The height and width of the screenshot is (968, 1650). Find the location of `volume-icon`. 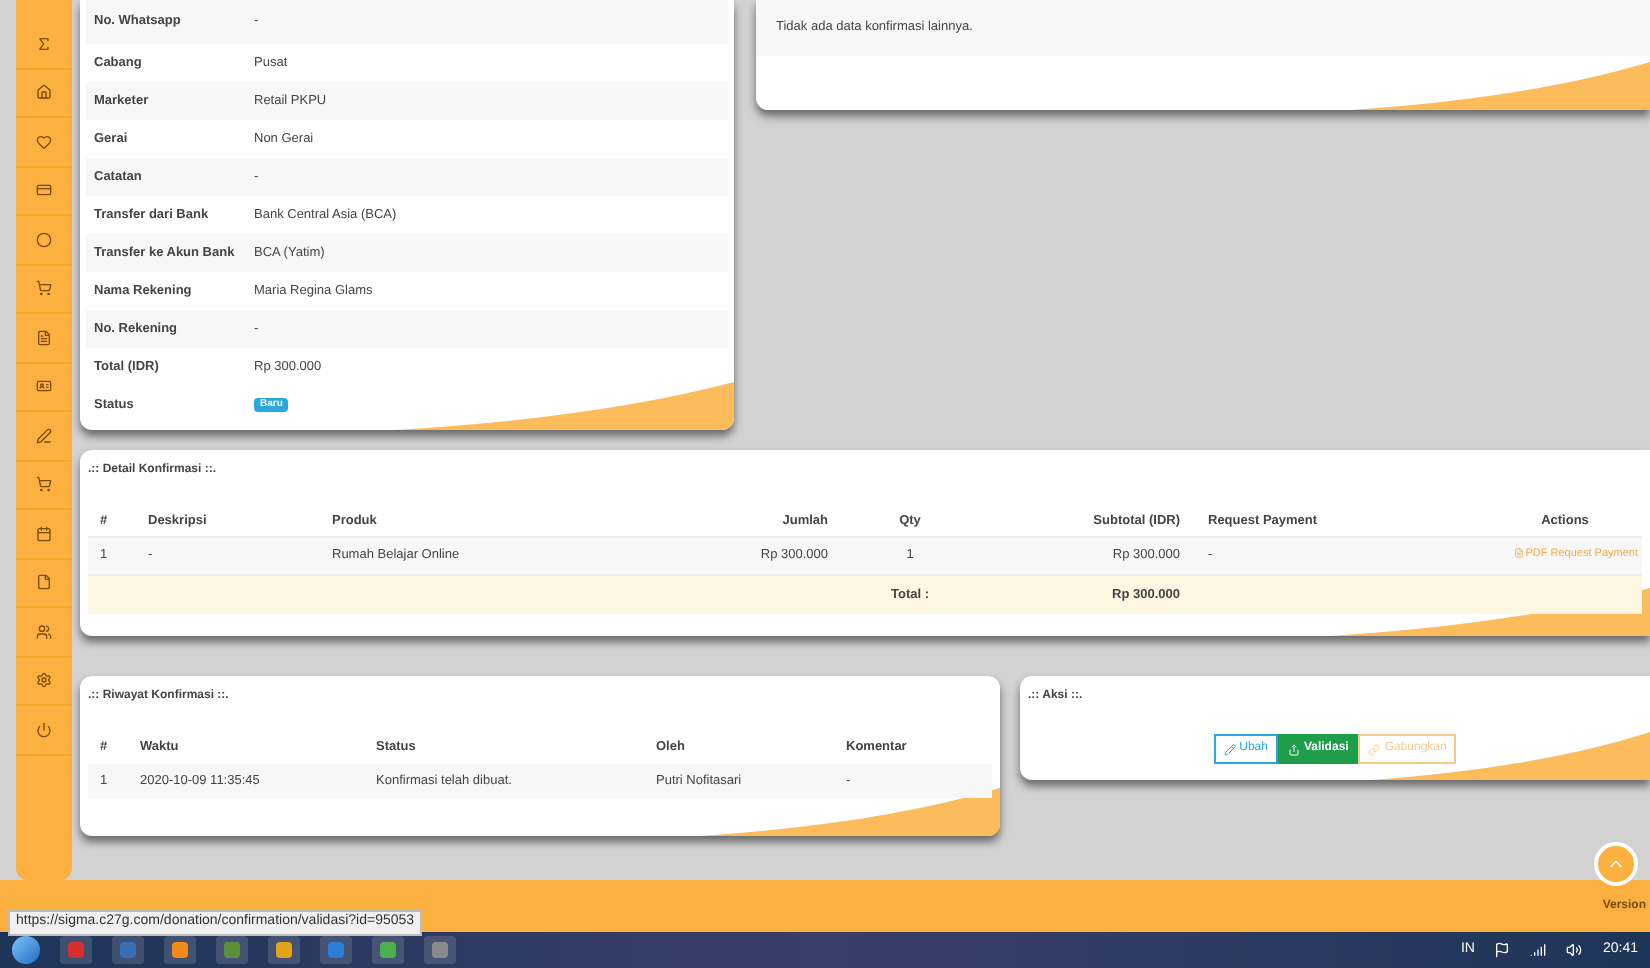

volume-icon is located at coordinates (1574, 950).